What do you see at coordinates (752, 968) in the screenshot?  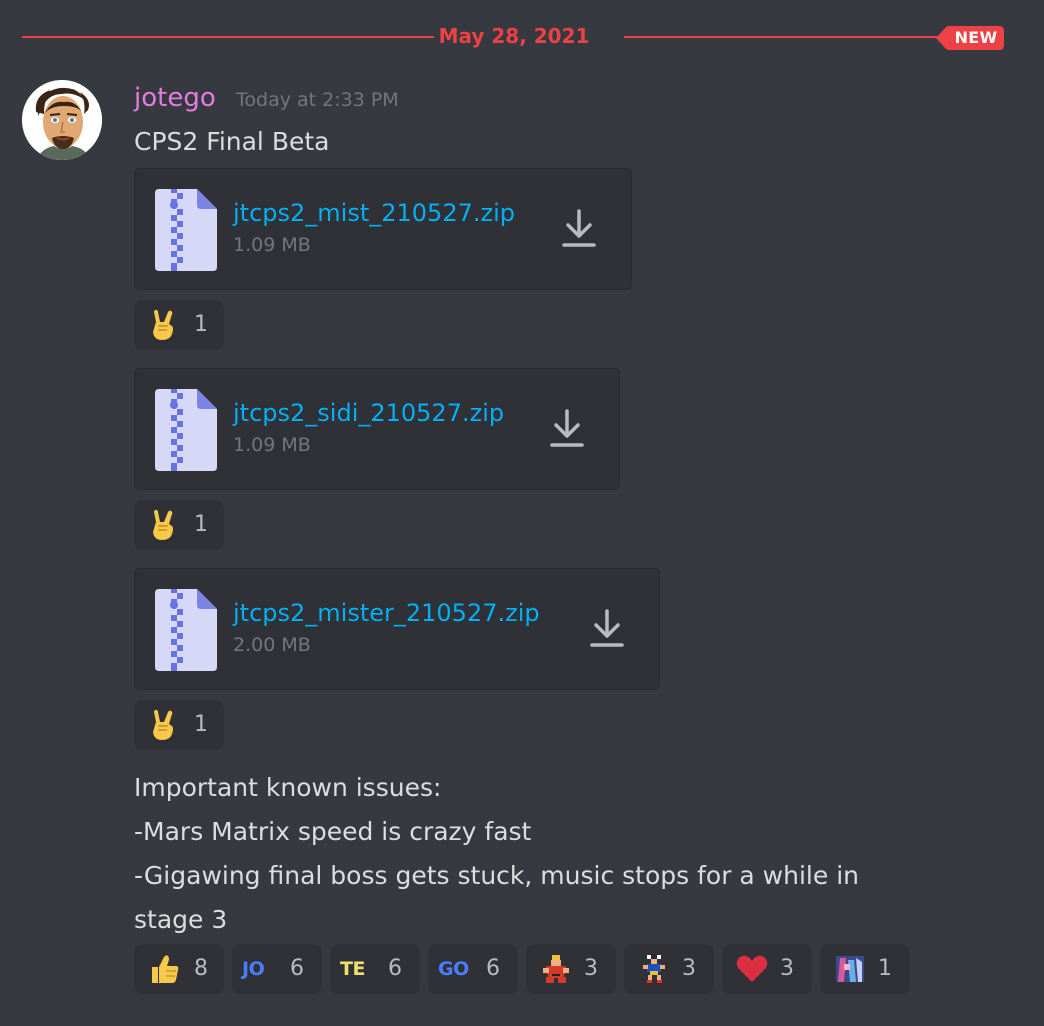 I see `red-heart-emoji` at bounding box center [752, 968].